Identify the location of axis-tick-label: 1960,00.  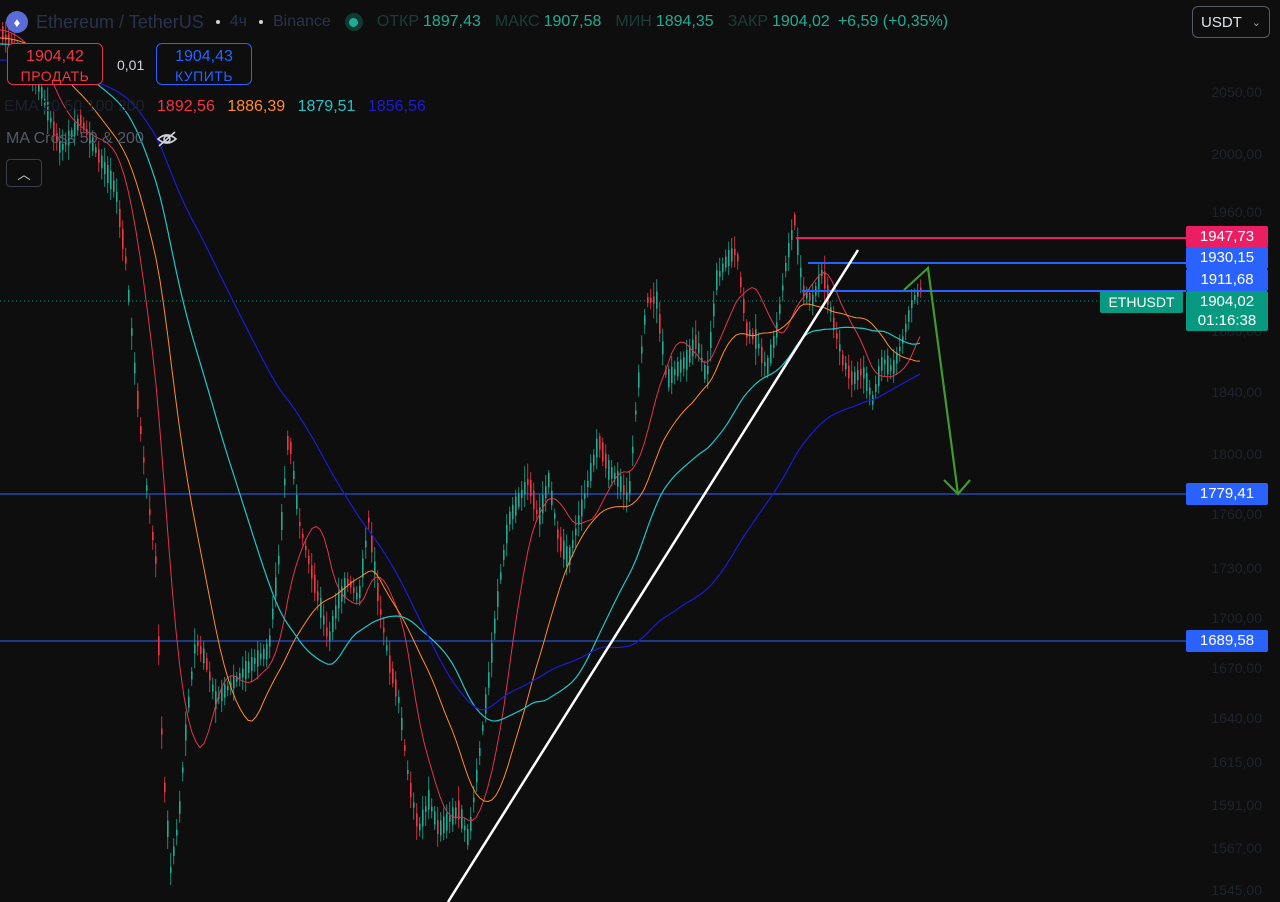
(1236, 212).